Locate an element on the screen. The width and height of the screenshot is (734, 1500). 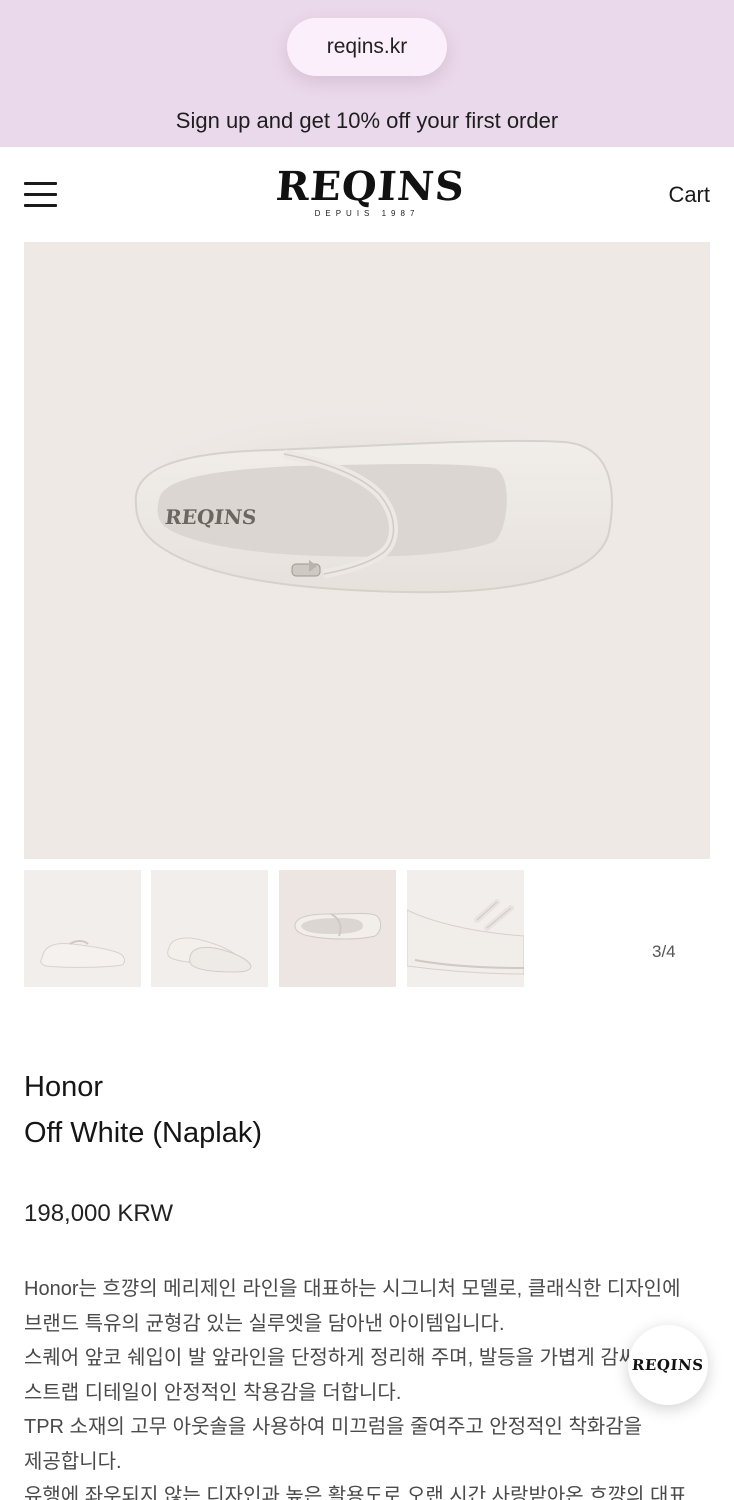
product-title: Honor Off White (Naplak) is located at coordinates (143, 1110).